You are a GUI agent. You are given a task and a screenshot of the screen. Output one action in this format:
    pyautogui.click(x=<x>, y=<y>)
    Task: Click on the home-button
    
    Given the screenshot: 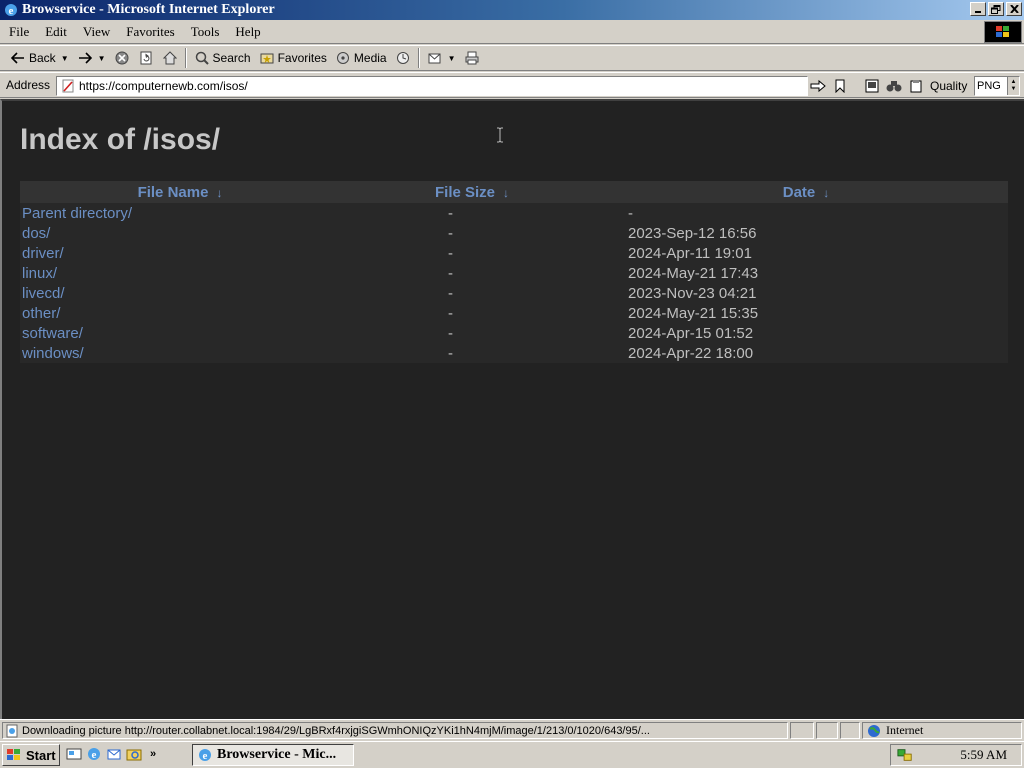 What is the action you would take?
    pyautogui.click(x=170, y=58)
    